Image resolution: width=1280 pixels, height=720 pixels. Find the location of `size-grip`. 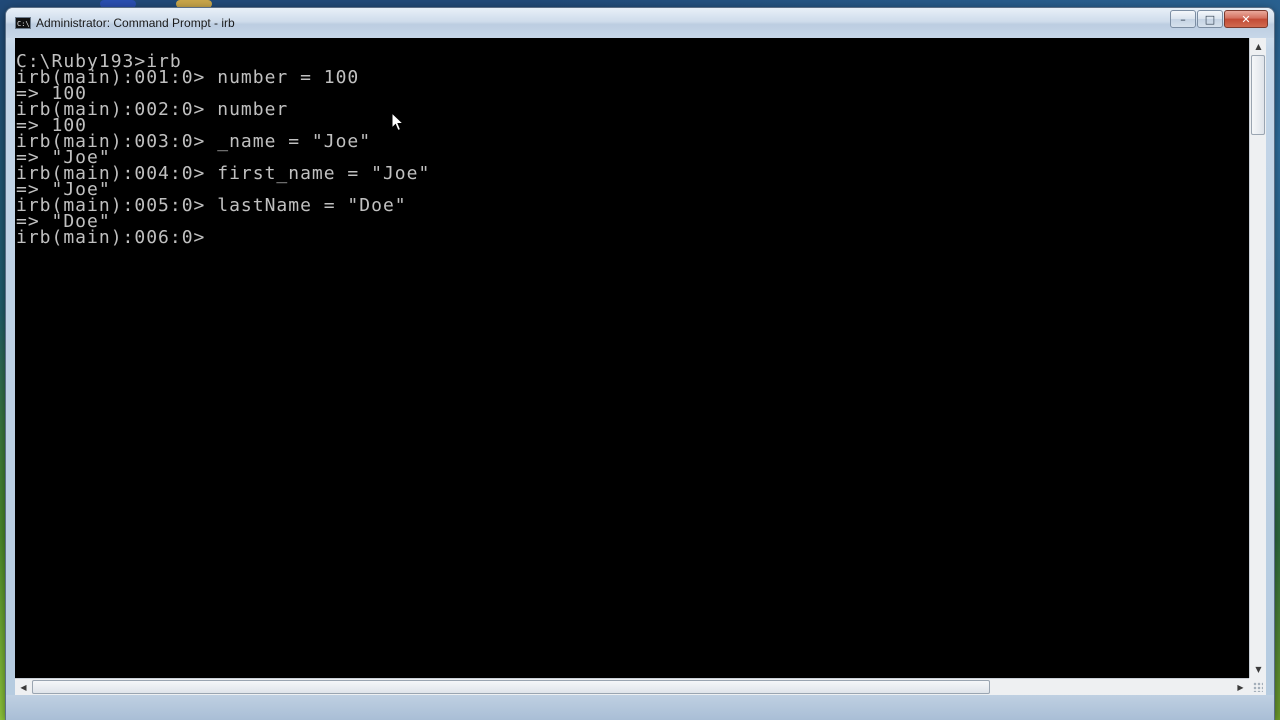

size-grip is located at coordinates (1257, 686).